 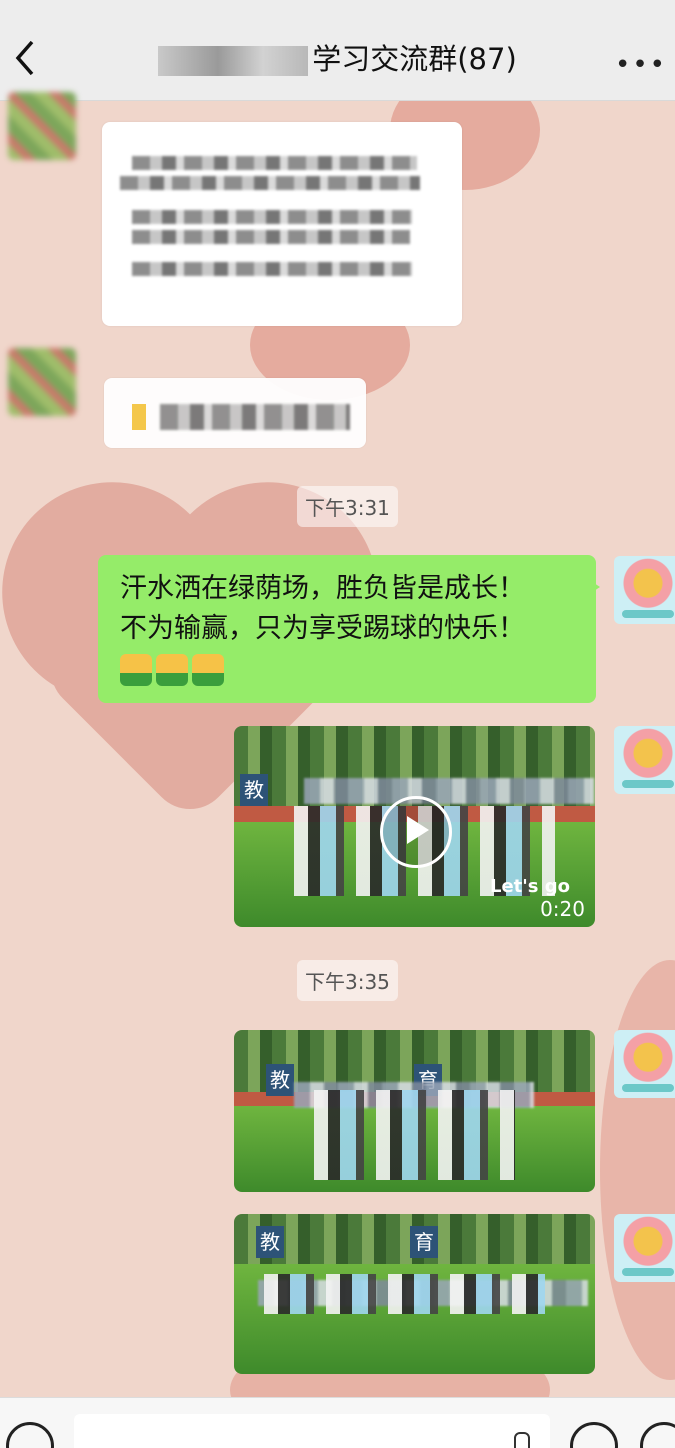 I want to click on more-horizontal-icon: •••, so click(x=641, y=65).